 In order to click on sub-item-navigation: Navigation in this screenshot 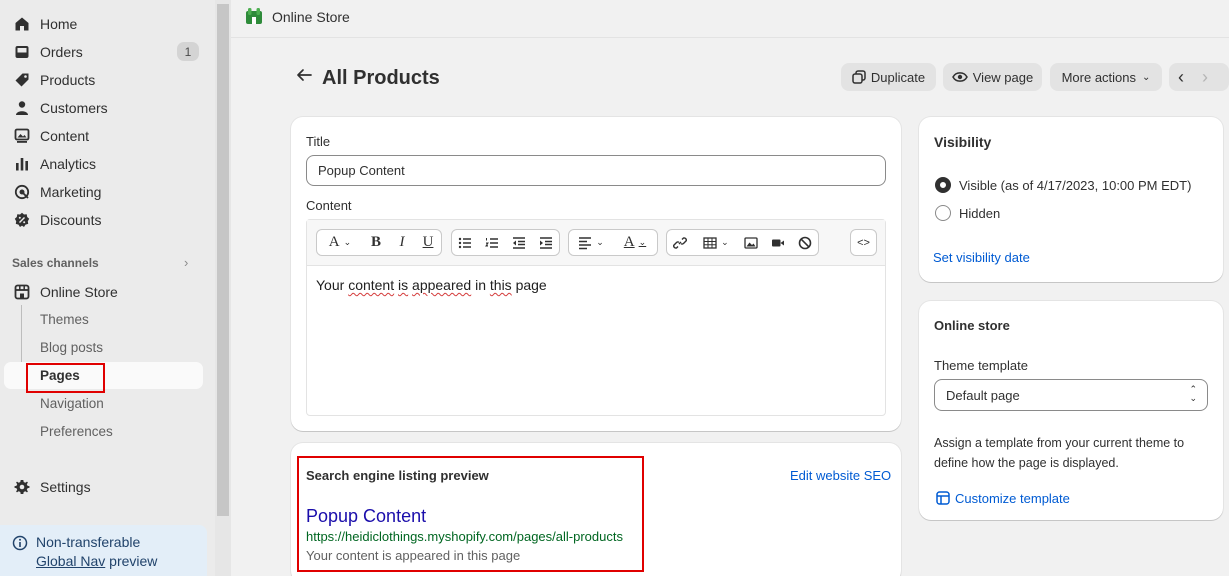, I will do `click(103, 403)`.